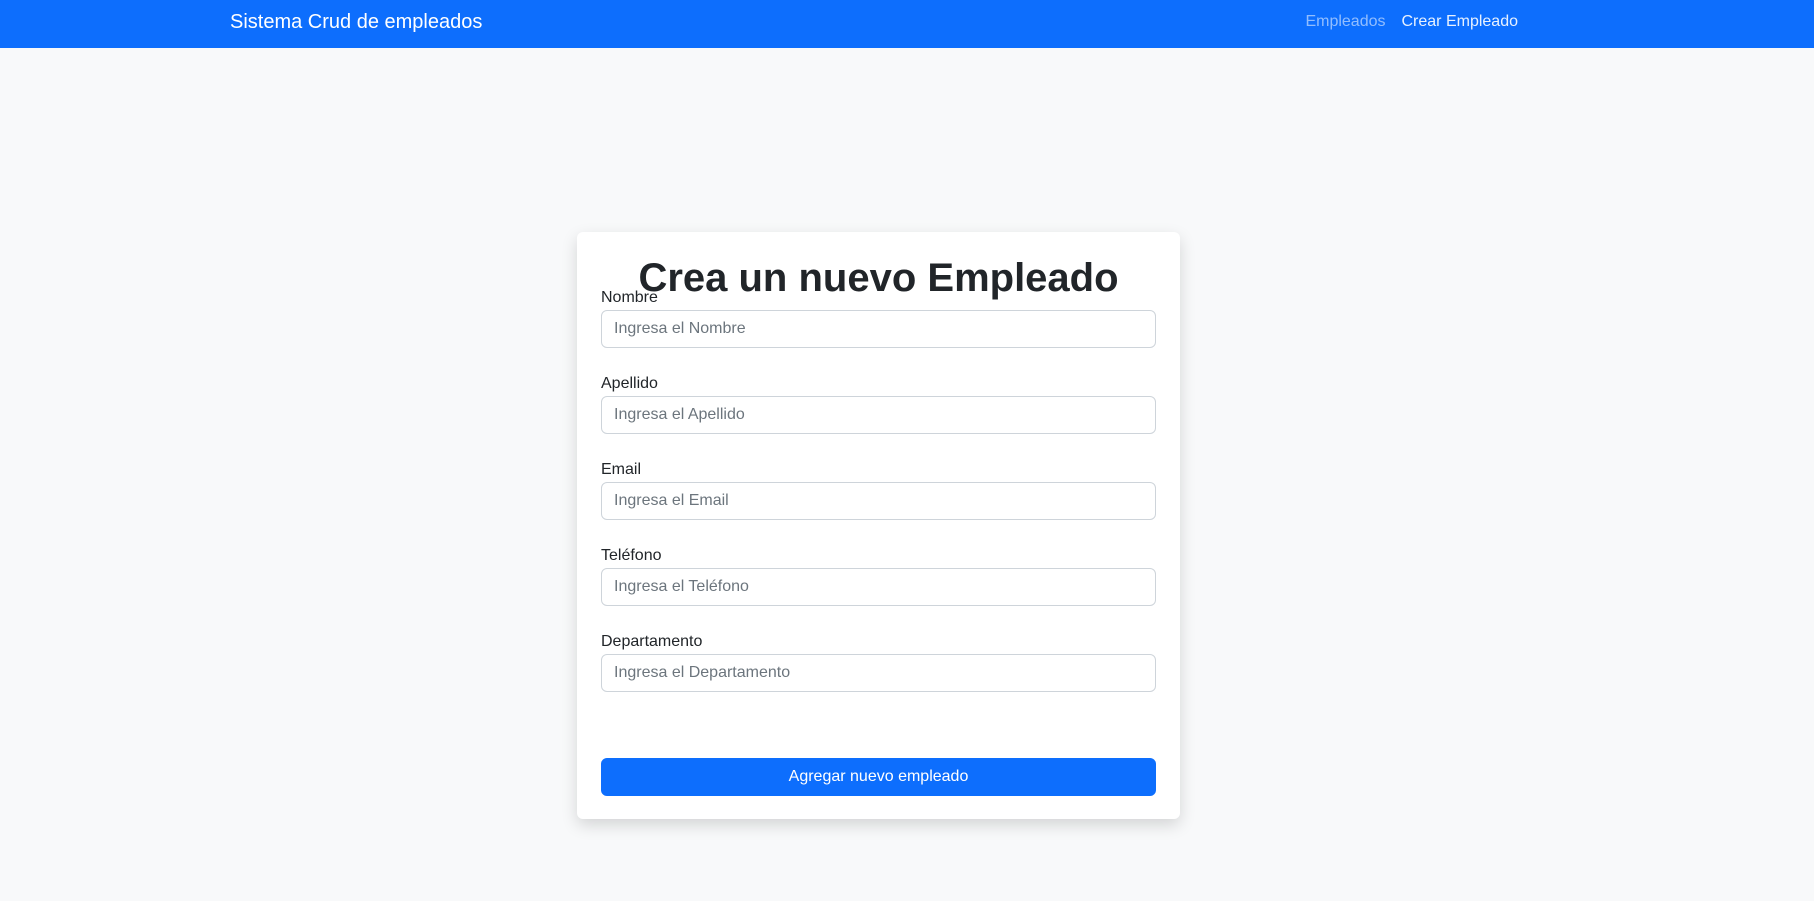 The image size is (1814, 901). I want to click on nombre-input, so click(878, 329).